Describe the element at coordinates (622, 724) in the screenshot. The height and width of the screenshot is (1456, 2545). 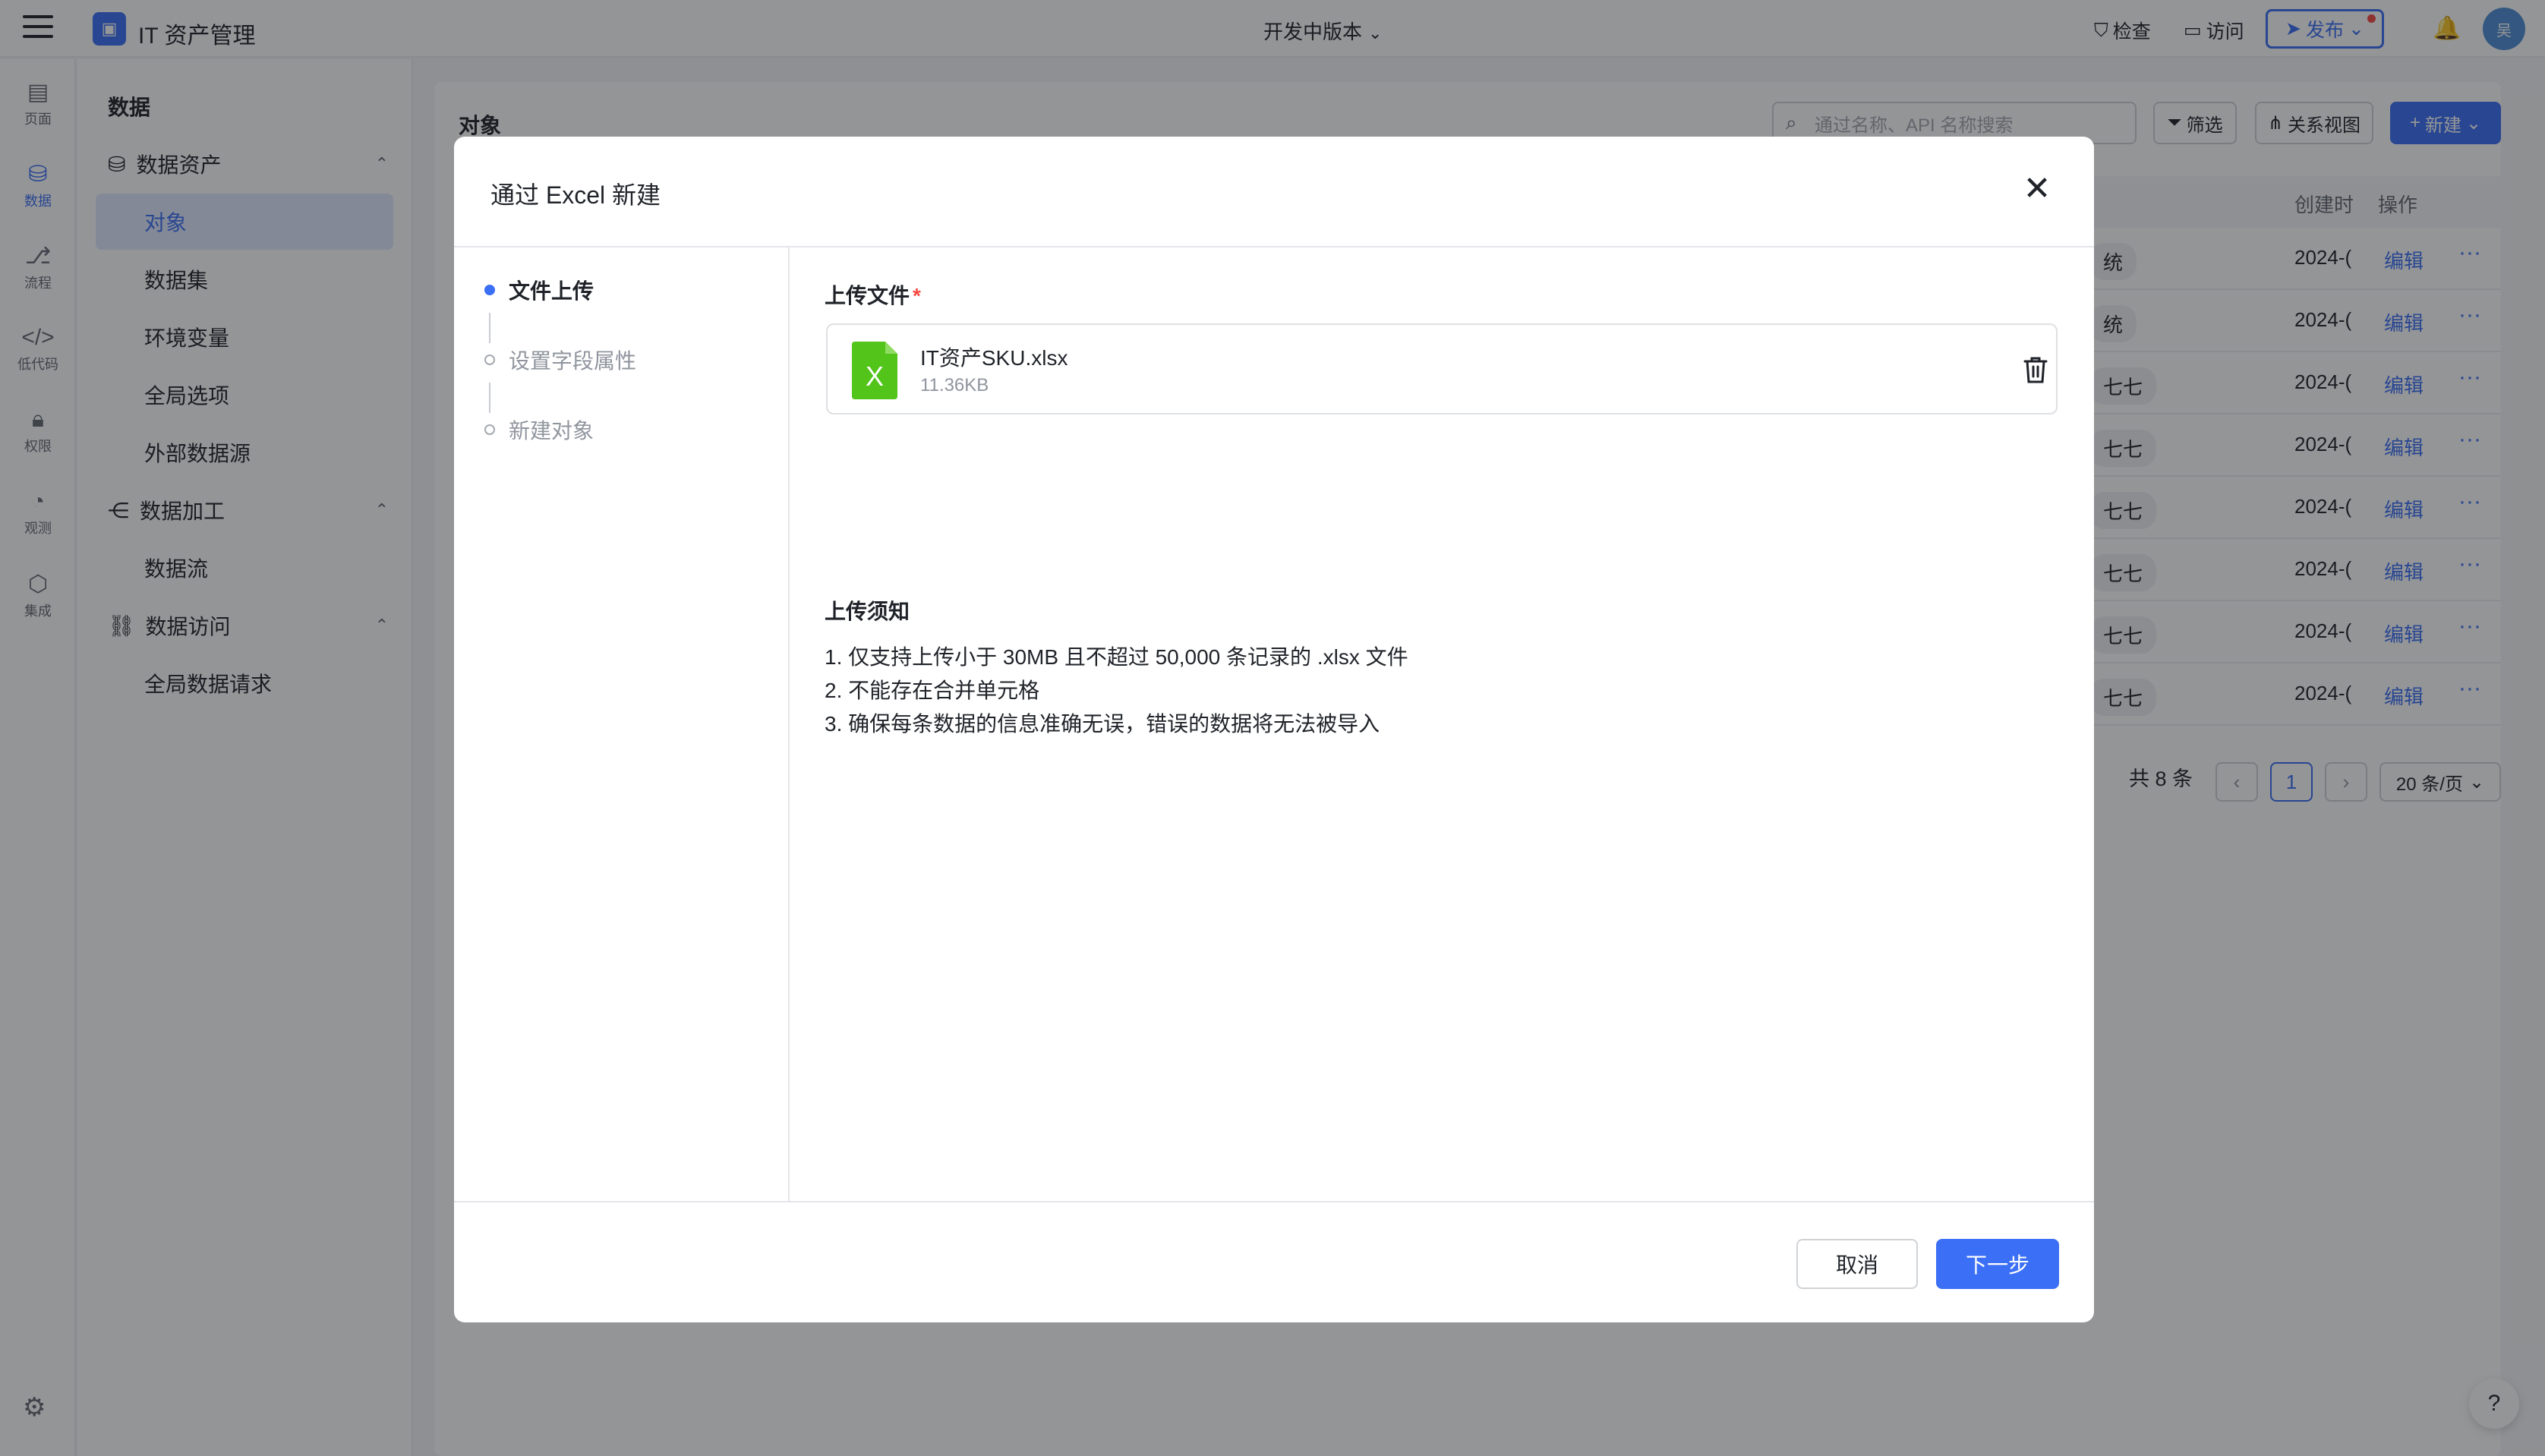
I see `steps-panel: 文件上传 设置字段属性 新建对象` at that location.